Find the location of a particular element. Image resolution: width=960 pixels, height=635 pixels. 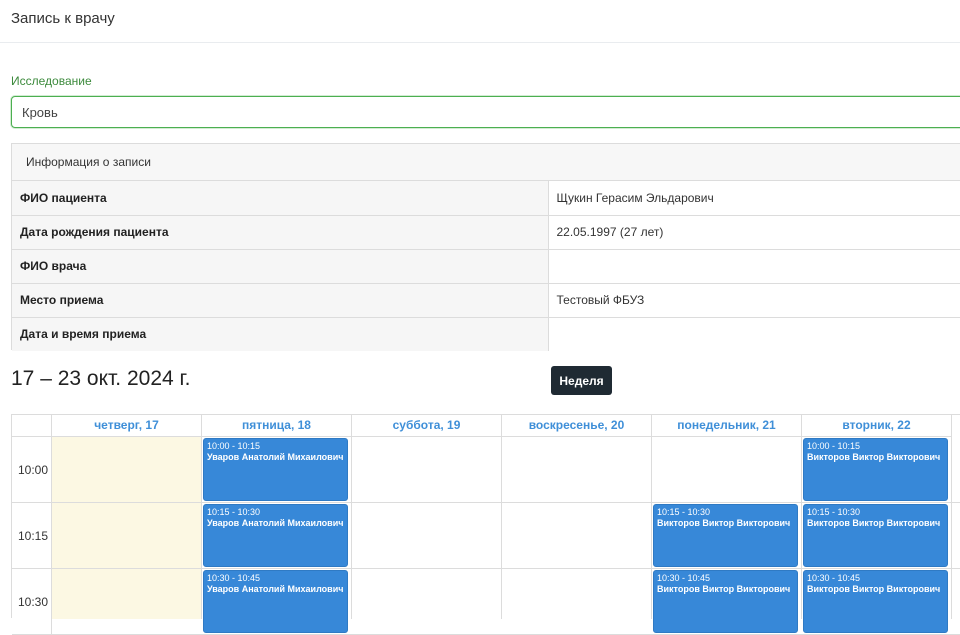

study-label: Исследование is located at coordinates (51, 81).